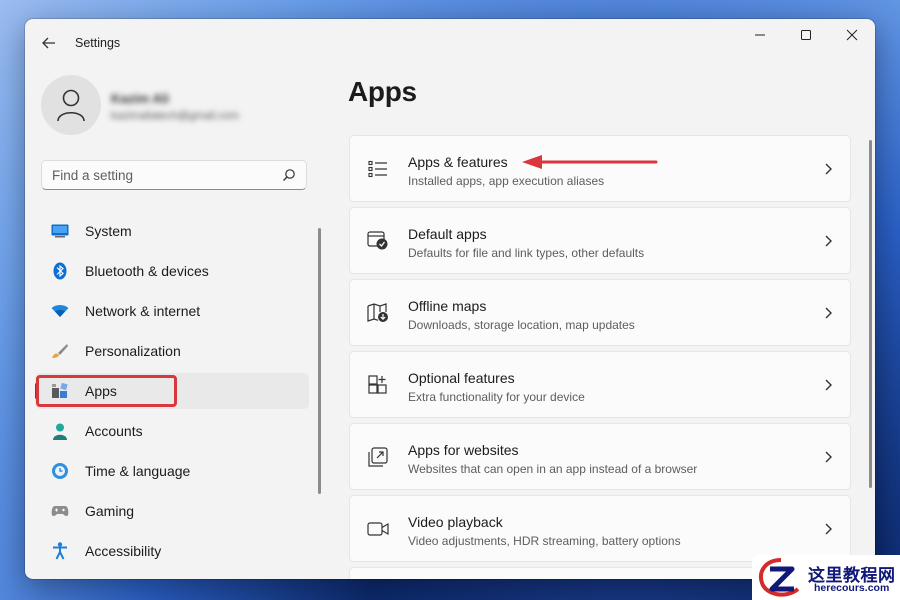  I want to click on video-icon, so click(378, 529).